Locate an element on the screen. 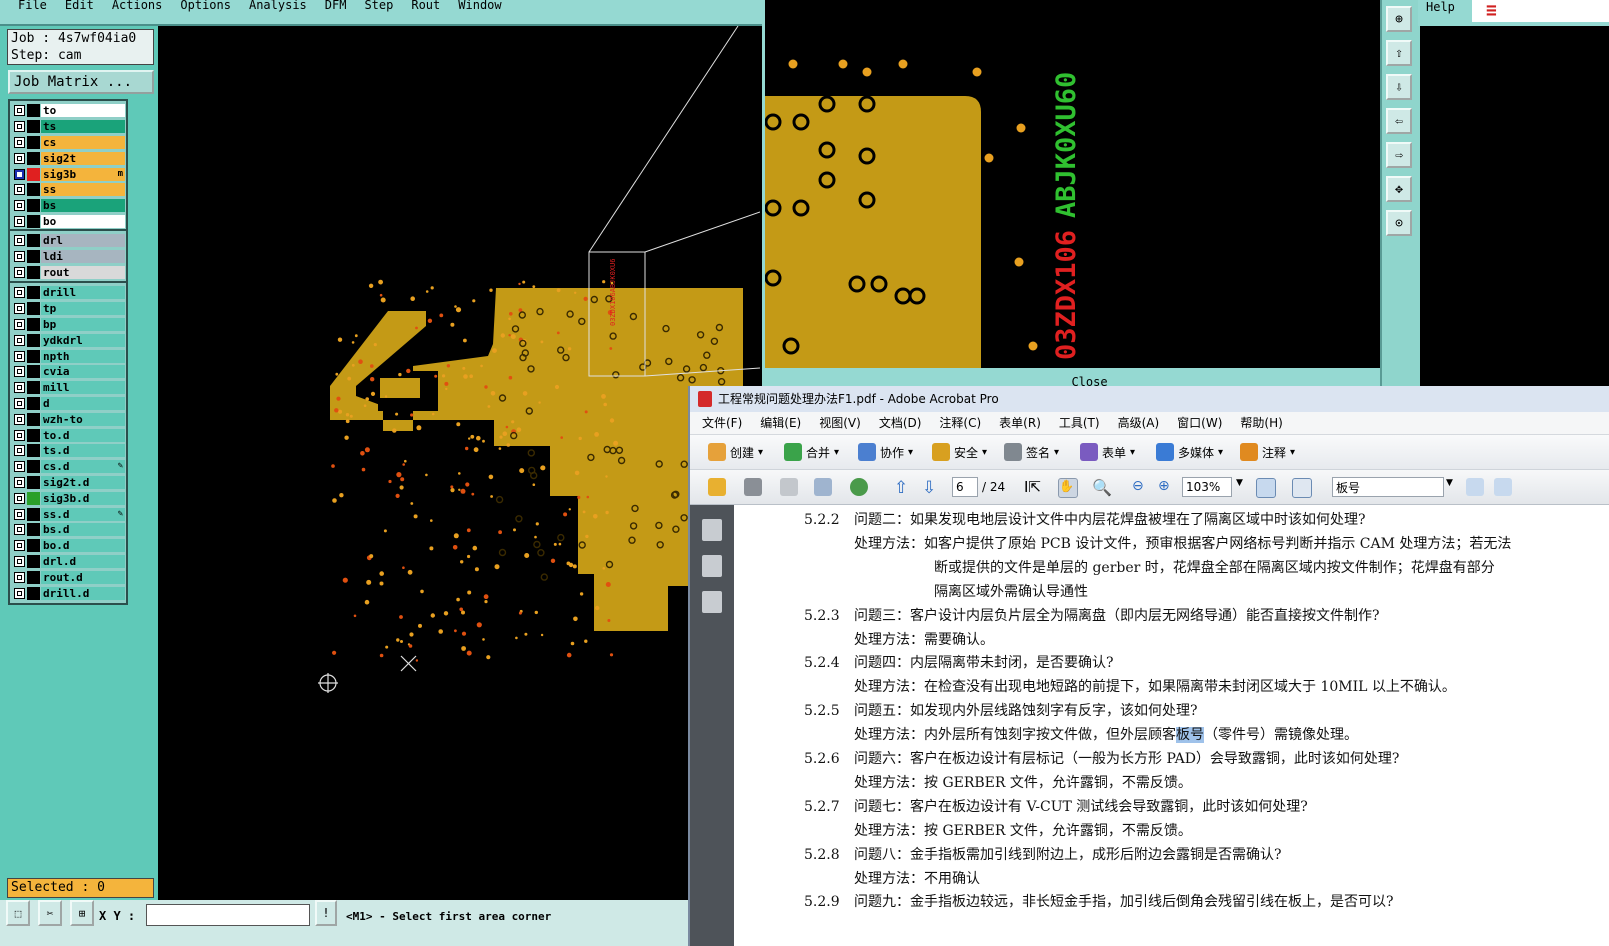 The image size is (1609, 946). layer-row: cvia is located at coordinates (68, 372).